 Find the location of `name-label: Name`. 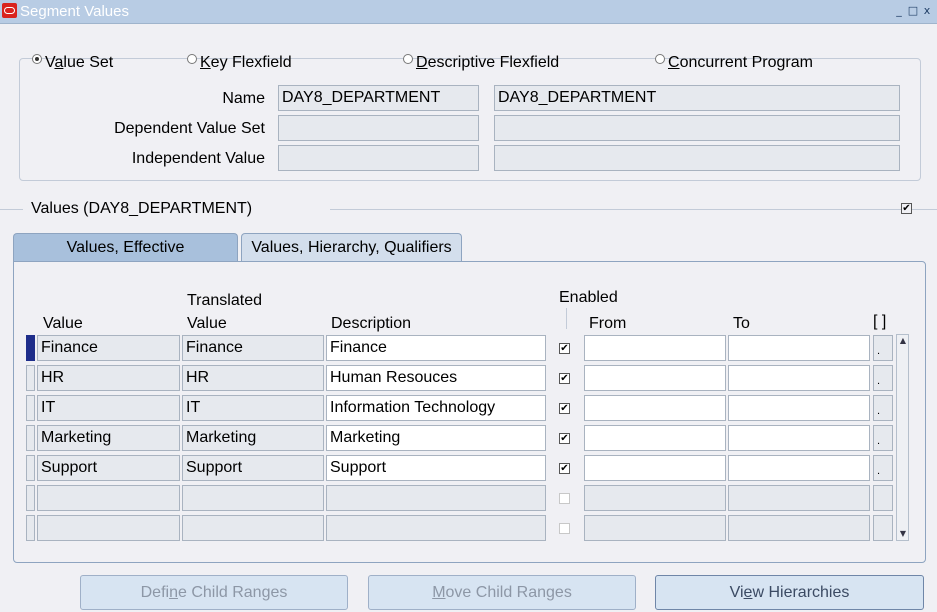

name-label: Name is located at coordinates (243, 98).